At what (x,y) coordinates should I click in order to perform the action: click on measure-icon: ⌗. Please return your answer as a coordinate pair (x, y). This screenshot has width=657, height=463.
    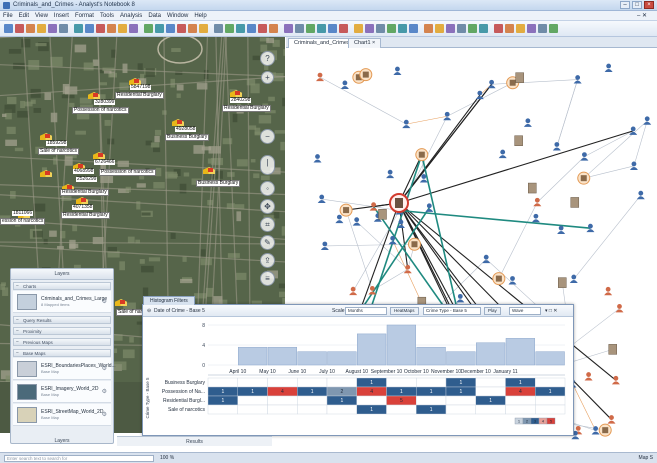
    Looking at the image, I should click on (267, 224).